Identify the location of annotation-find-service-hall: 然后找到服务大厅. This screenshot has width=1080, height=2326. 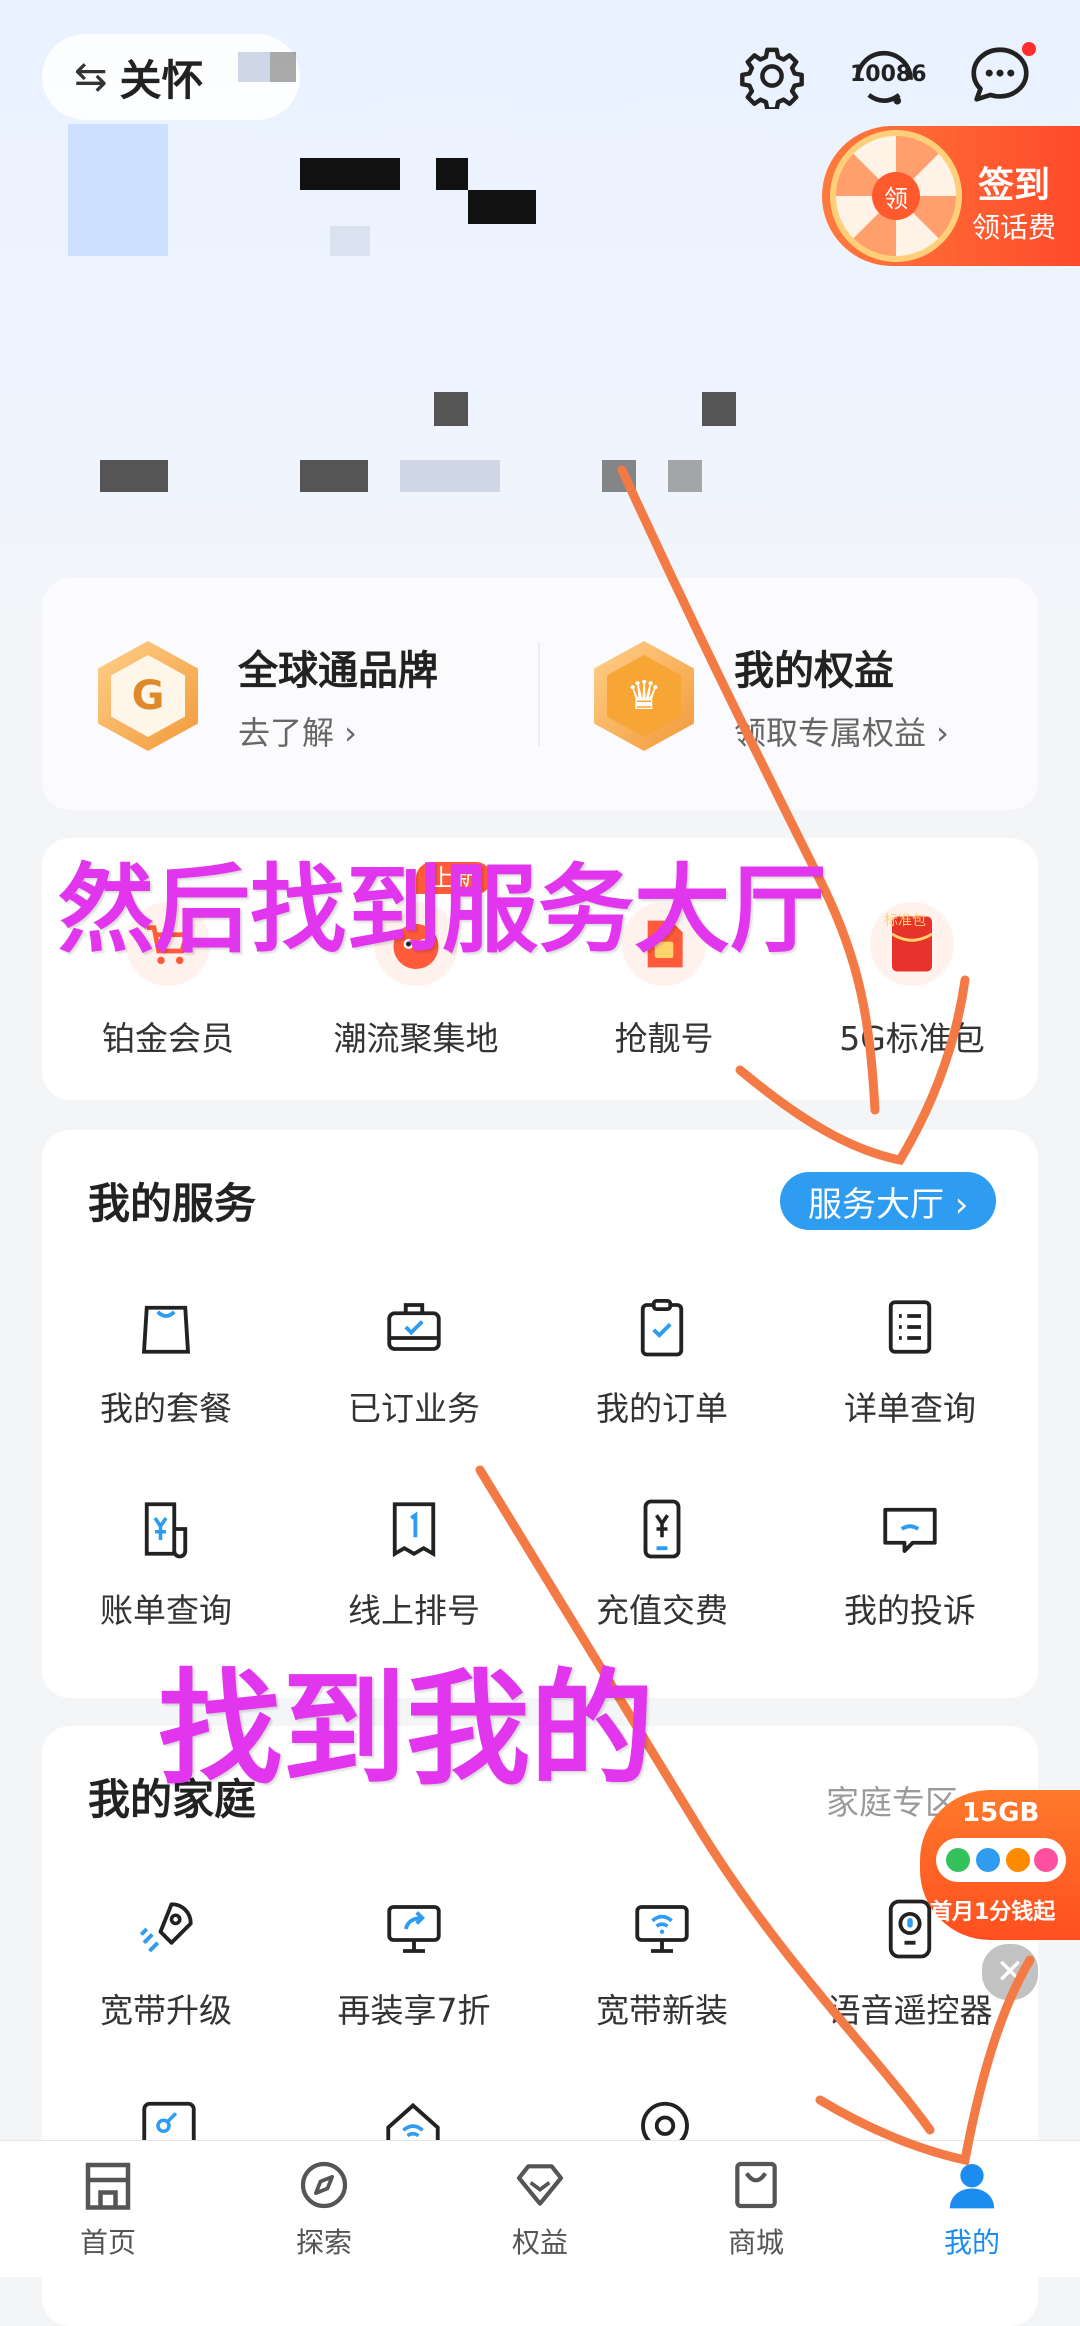
(442, 910).